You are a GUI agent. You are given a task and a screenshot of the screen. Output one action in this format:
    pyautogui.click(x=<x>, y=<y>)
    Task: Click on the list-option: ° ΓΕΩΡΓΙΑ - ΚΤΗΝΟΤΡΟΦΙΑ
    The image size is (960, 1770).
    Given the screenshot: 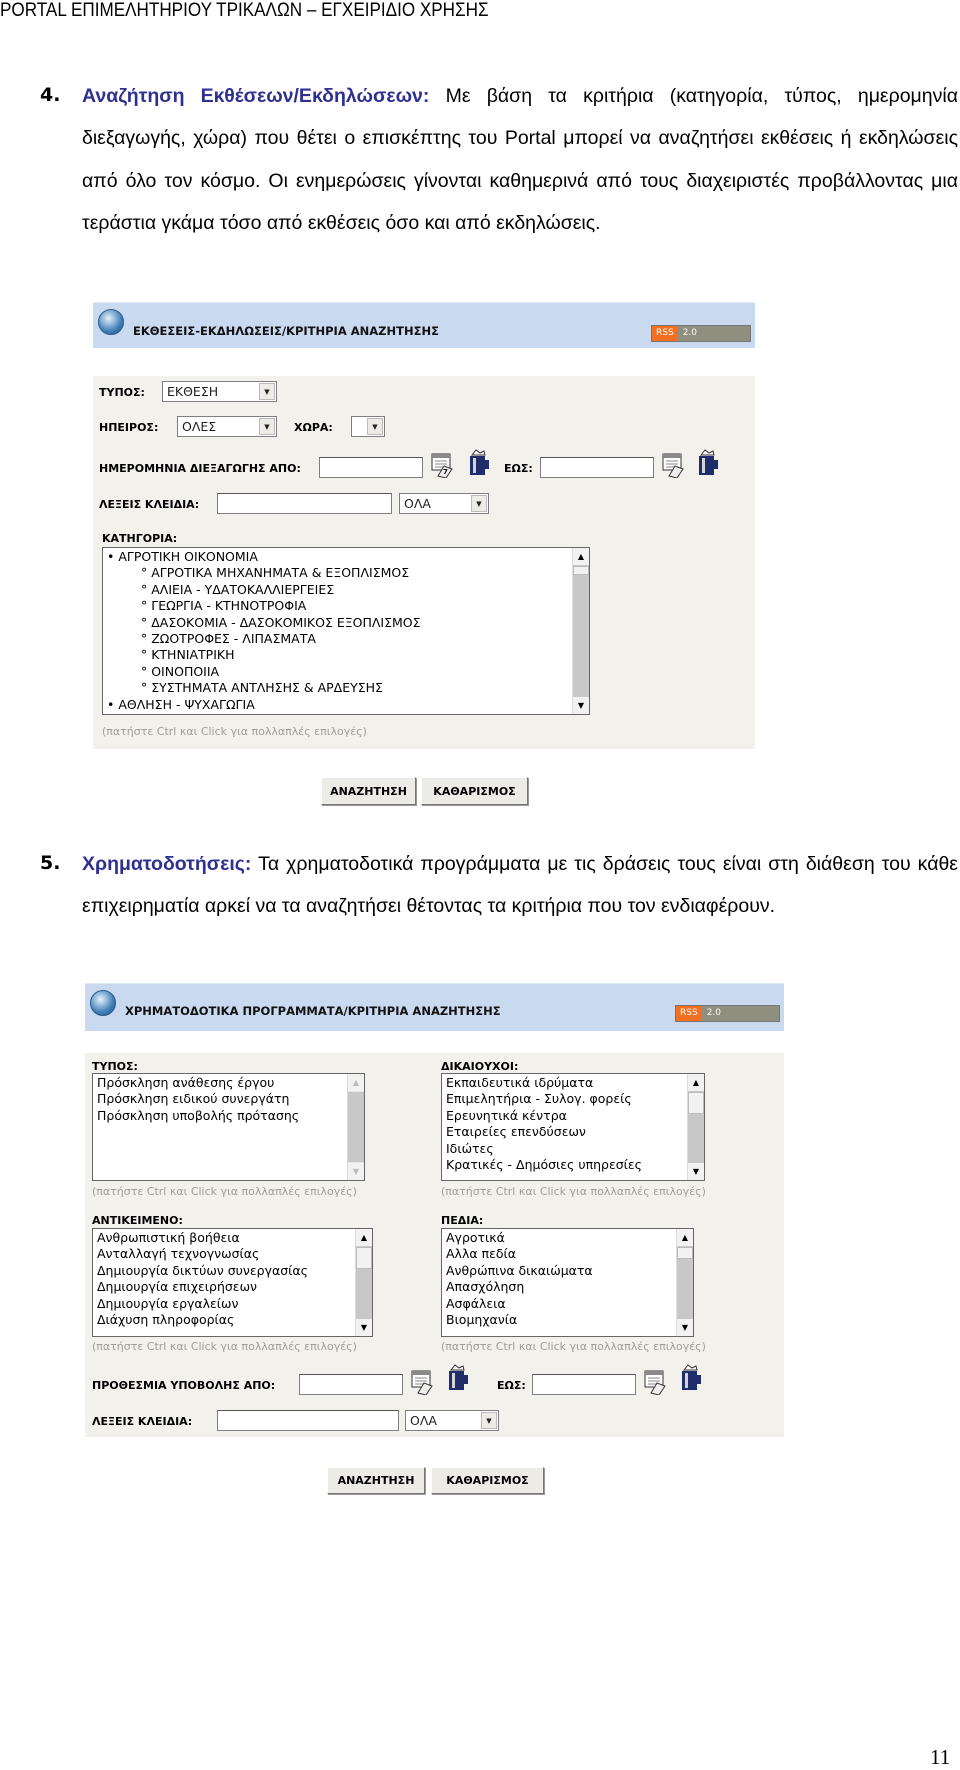 What is the action you would take?
    pyautogui.click(x=346, y=606)
    